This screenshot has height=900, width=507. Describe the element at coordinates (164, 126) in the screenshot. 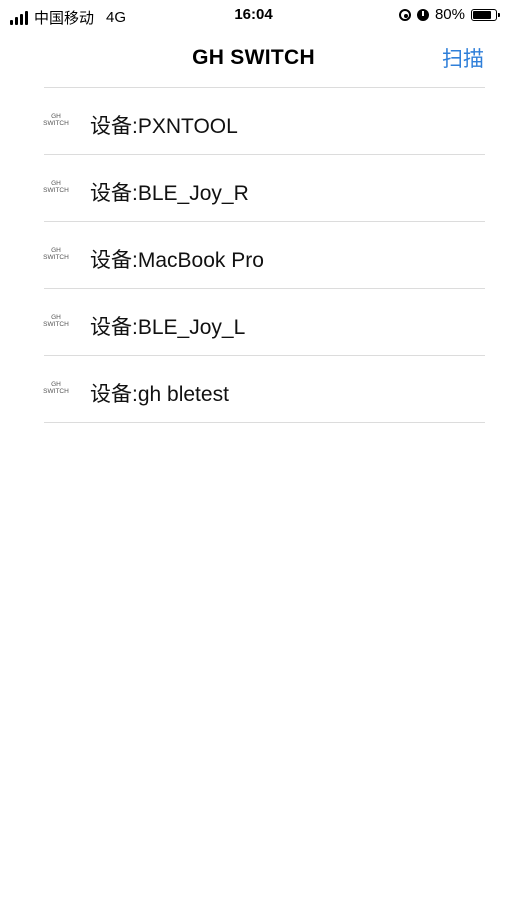

I see `device-name: 设备:PXNTOOL` at that location.